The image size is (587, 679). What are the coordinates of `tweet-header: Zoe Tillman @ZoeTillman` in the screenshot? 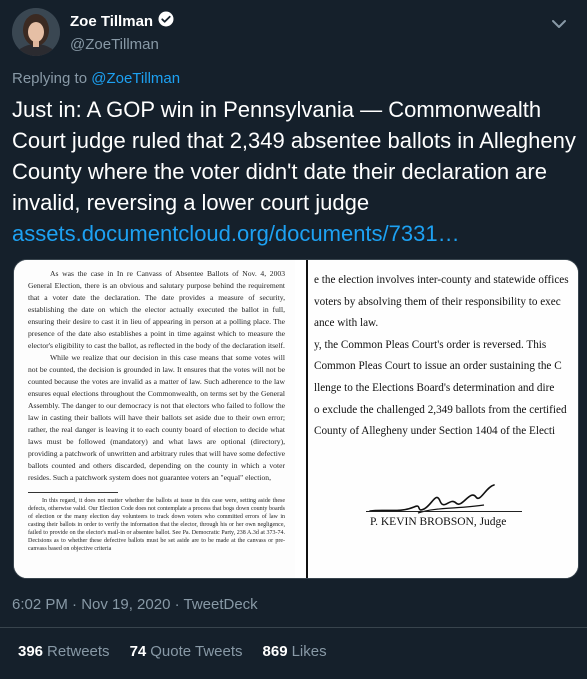 It's located at (93, 32).